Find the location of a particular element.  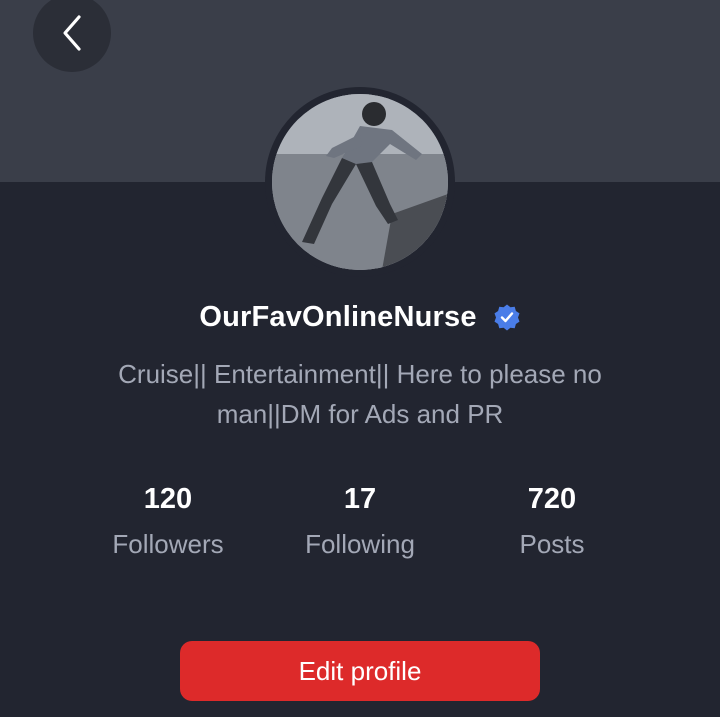

profile-stats: 120 Followers 17 Following 720 Posts is located at coordinates (360, 523).